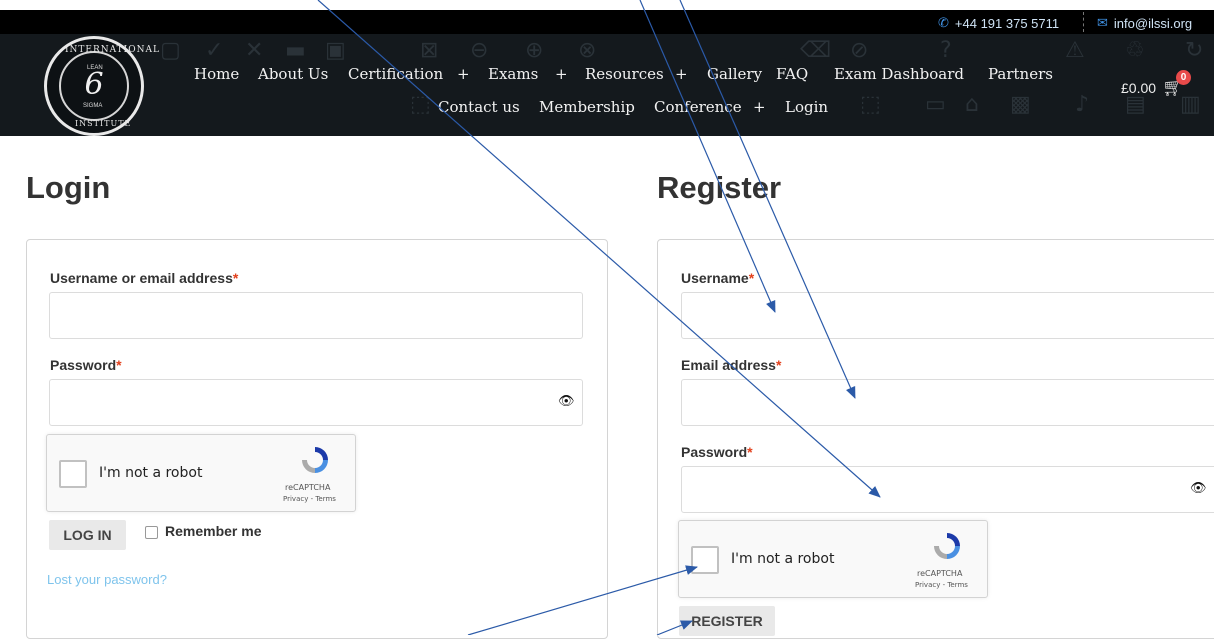  Describe the element at coordinates (213, 531) in the screenshot. I see `remember-me-label: Remember me` at that location.